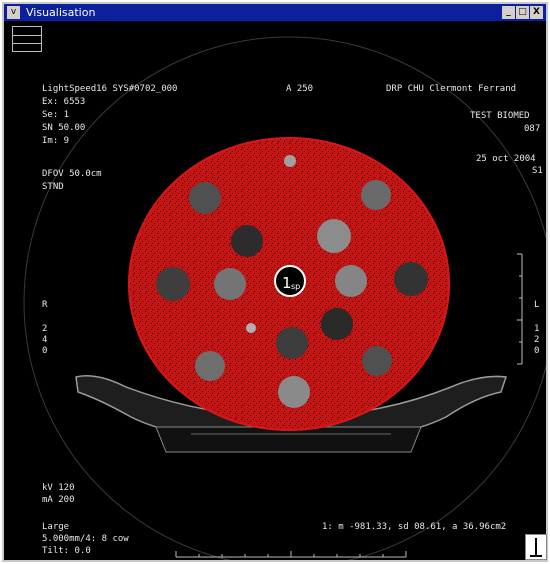  Describe the element at coordinates (72, 174) in the screenshot. I see `dfov-info: DFOV 50.0cm` at that location.